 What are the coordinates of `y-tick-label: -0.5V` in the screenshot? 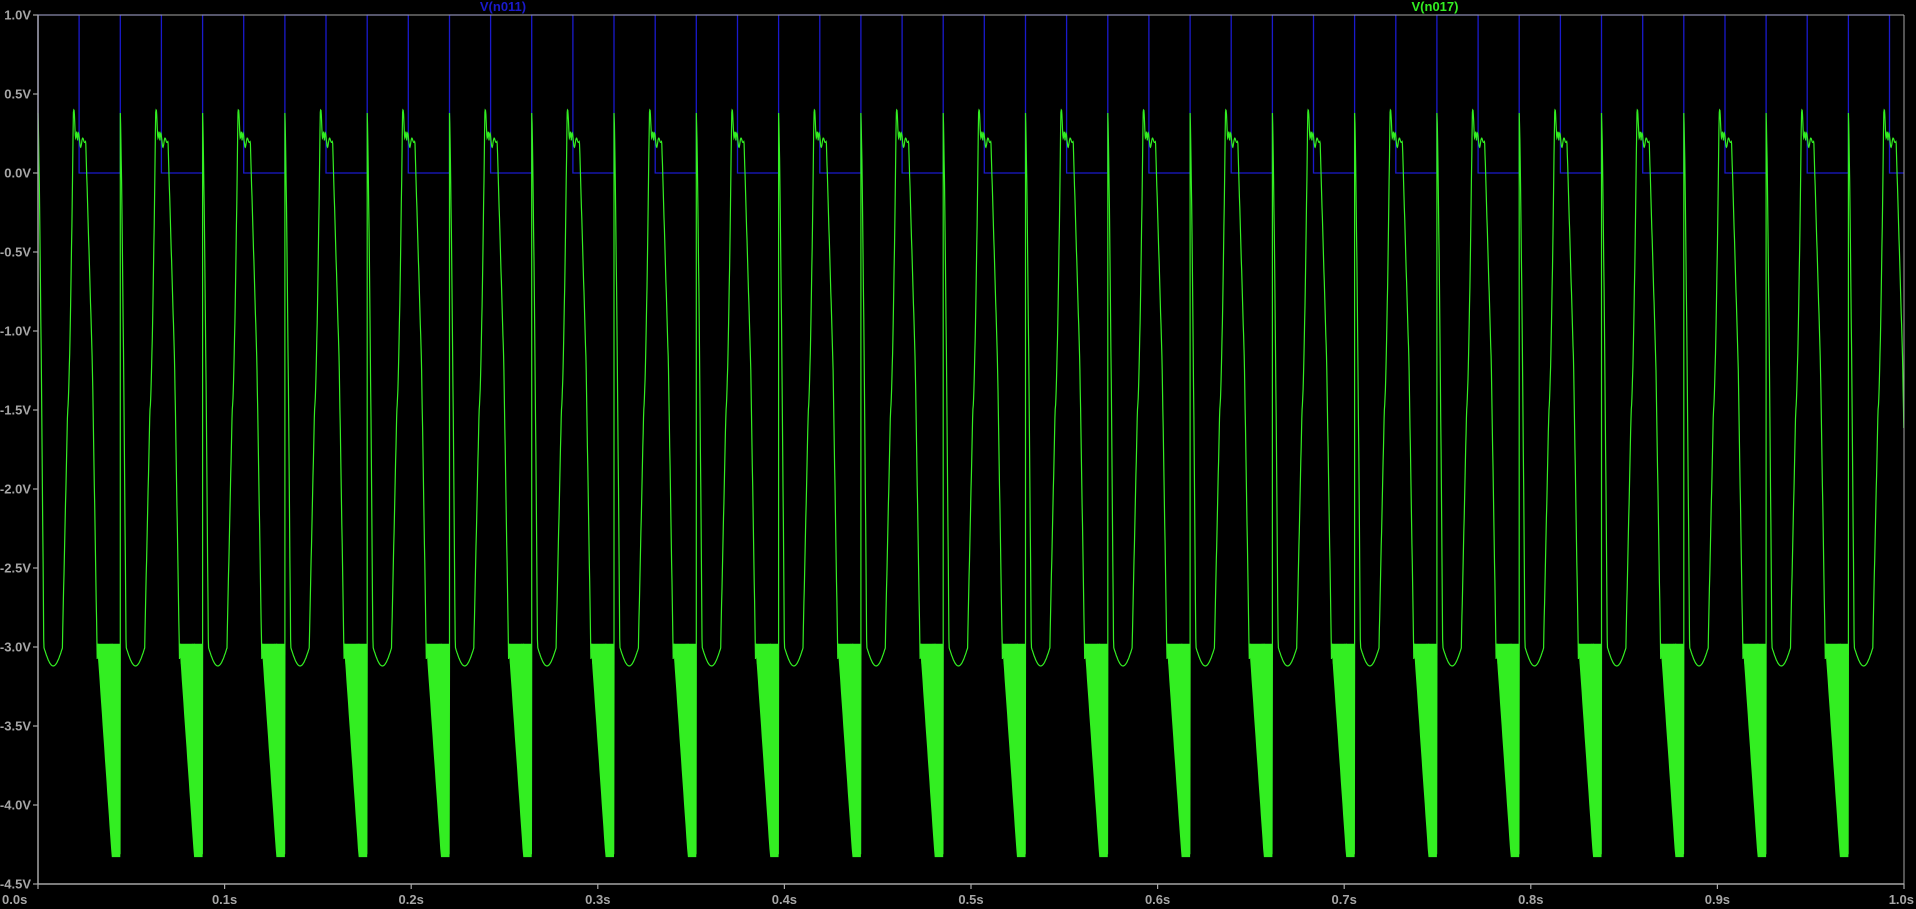 It's located at (15, 252).